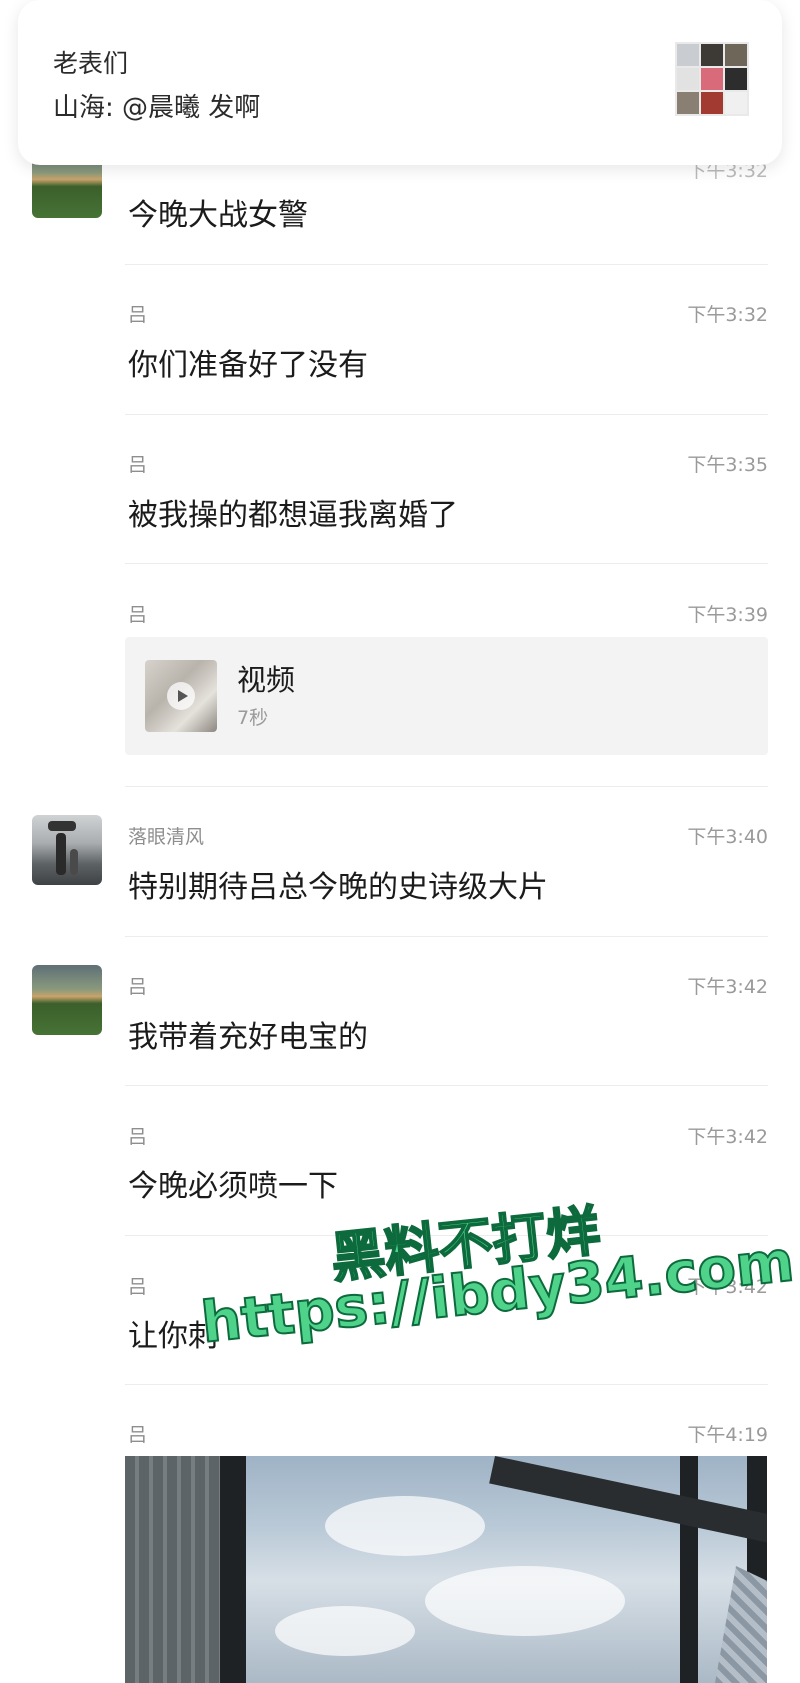 This screenshot has width=800, height=1683. I want to click on play-icon, so click(181, 696).